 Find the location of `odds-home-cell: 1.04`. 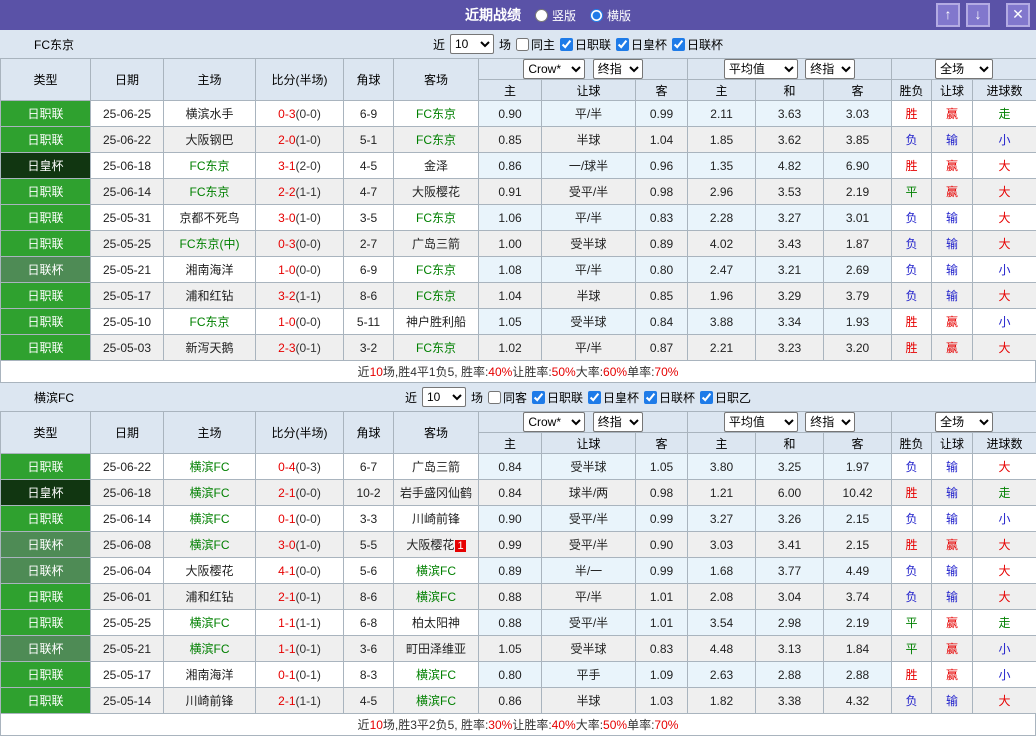

odds-home-cell: 1.04 is located at coordinates (510, 296).